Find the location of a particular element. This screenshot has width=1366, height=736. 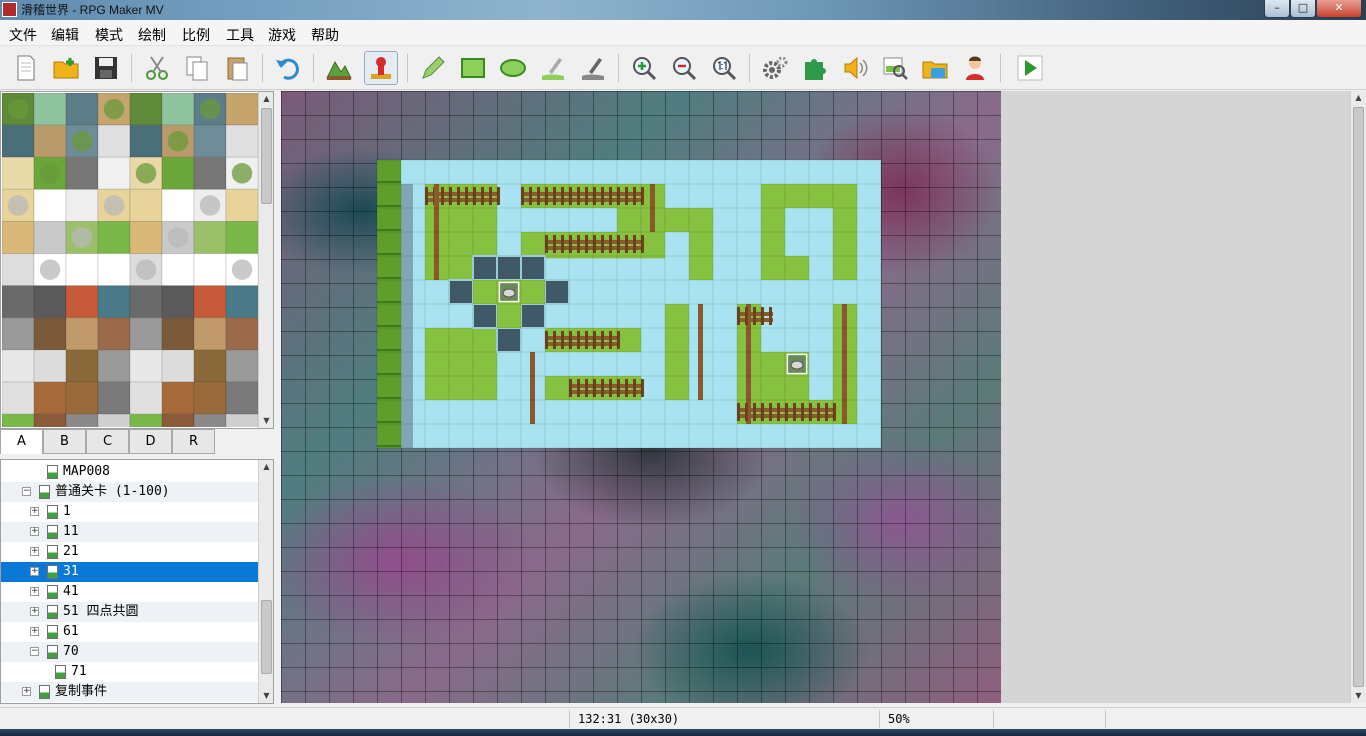

menu-tools: 工具 is located at coordinates (240, 35).